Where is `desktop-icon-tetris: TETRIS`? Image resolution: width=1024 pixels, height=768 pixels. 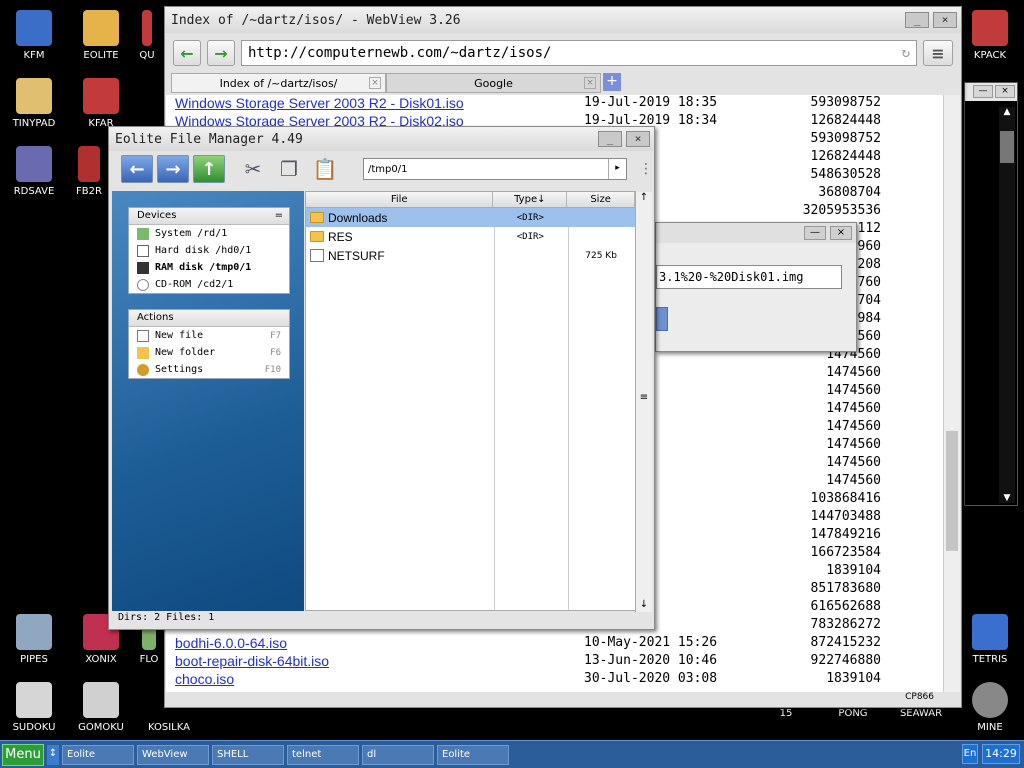 desktop-icon-tetris: TETRIS is located at coordinates (990, 639).